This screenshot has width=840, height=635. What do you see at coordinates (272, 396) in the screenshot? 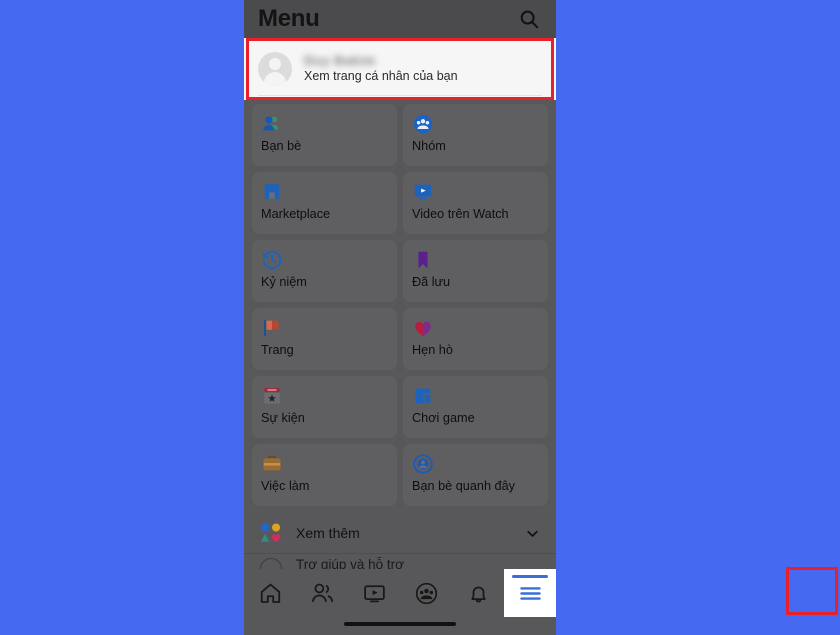
I see `events-ticket-star-icon` at bounding box center [272, 396].